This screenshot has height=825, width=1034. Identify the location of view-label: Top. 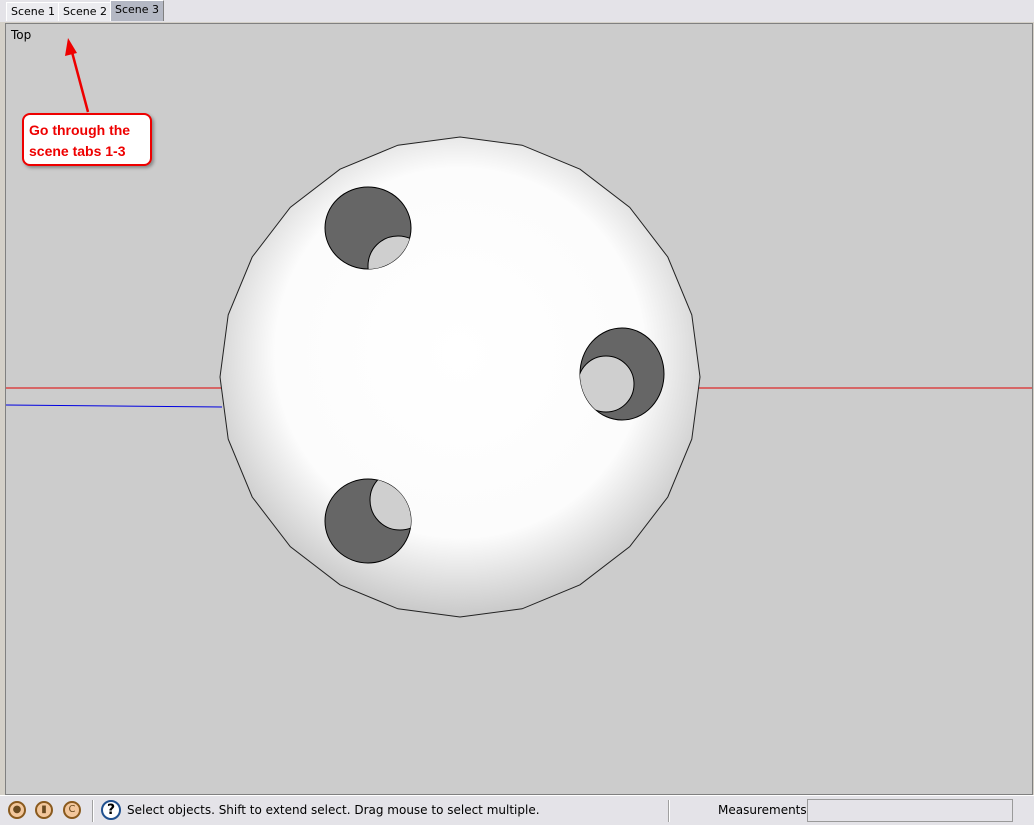
(21, 35).